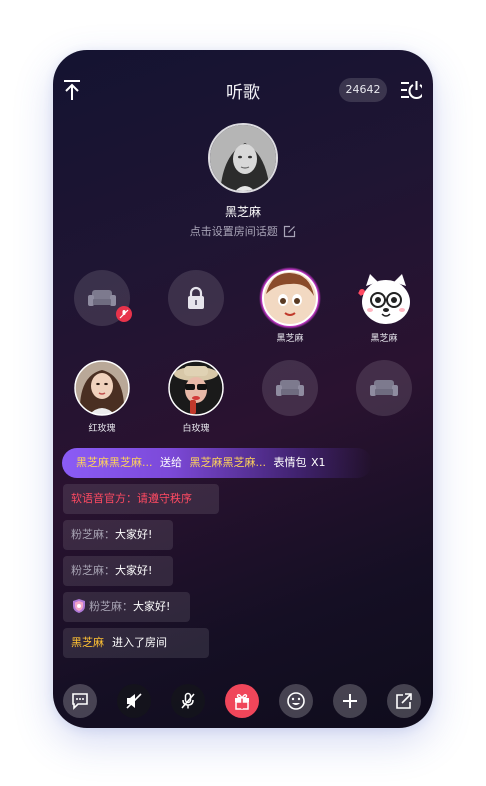 Image resolution: width=486 pixels, height=786 pixels. I want to click on set-topic-label: 点击设置房间话题, so click(233, 231).